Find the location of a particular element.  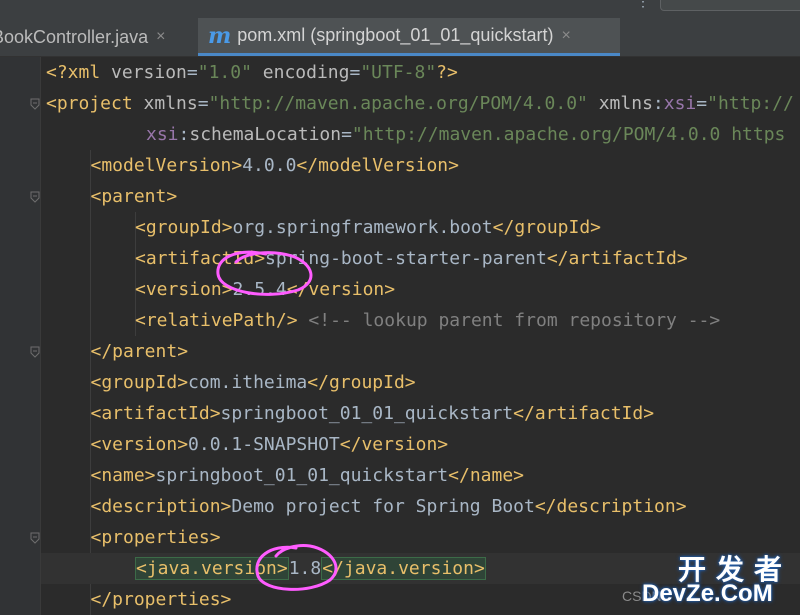

code-line: <properties> is located at coordinates (156, 537).